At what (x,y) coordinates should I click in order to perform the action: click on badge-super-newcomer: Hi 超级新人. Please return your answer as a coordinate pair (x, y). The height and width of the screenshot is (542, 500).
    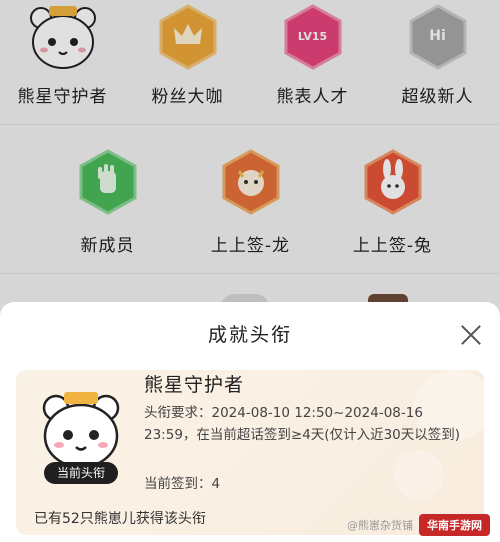
    Looking at the image, I should click on (437, 62).